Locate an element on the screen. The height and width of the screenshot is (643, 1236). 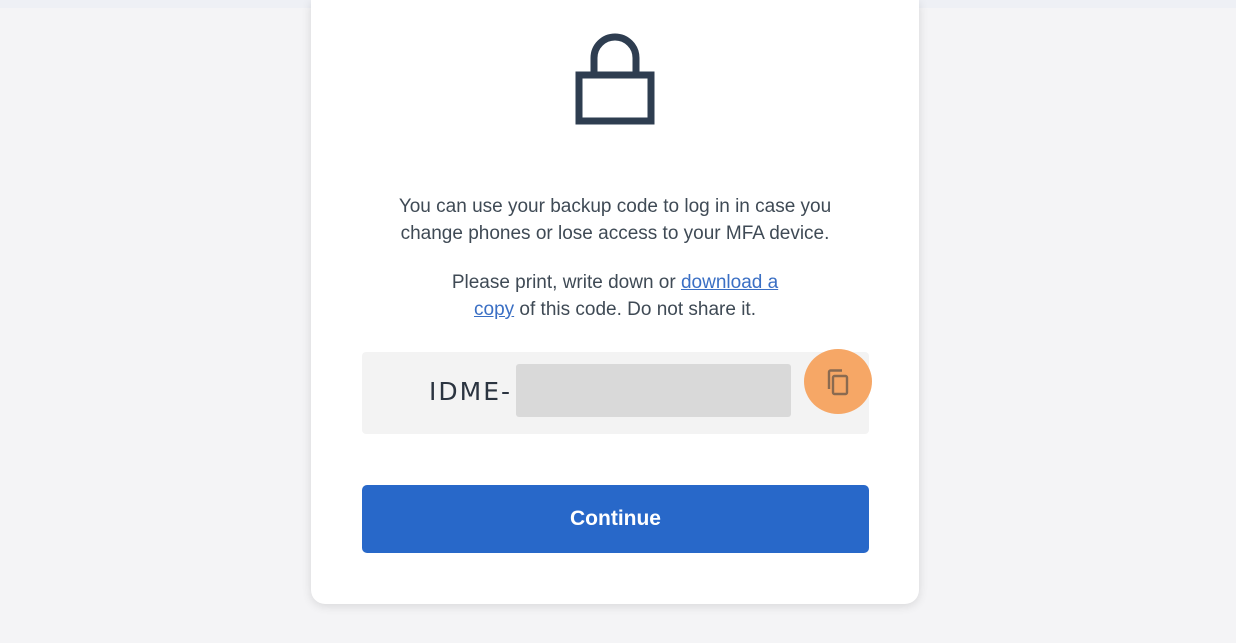
lock-icon is located at coordinates (615, 79).